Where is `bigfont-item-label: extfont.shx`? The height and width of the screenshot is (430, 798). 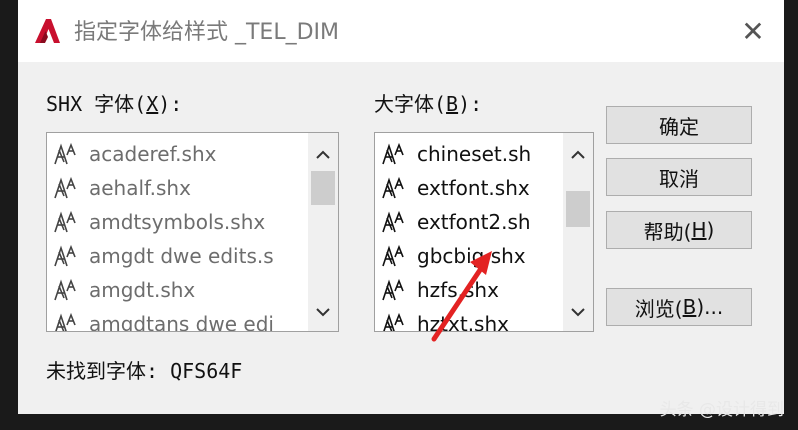 bigfont-item-label: extfont.shx is located at coordinates (473, 188).